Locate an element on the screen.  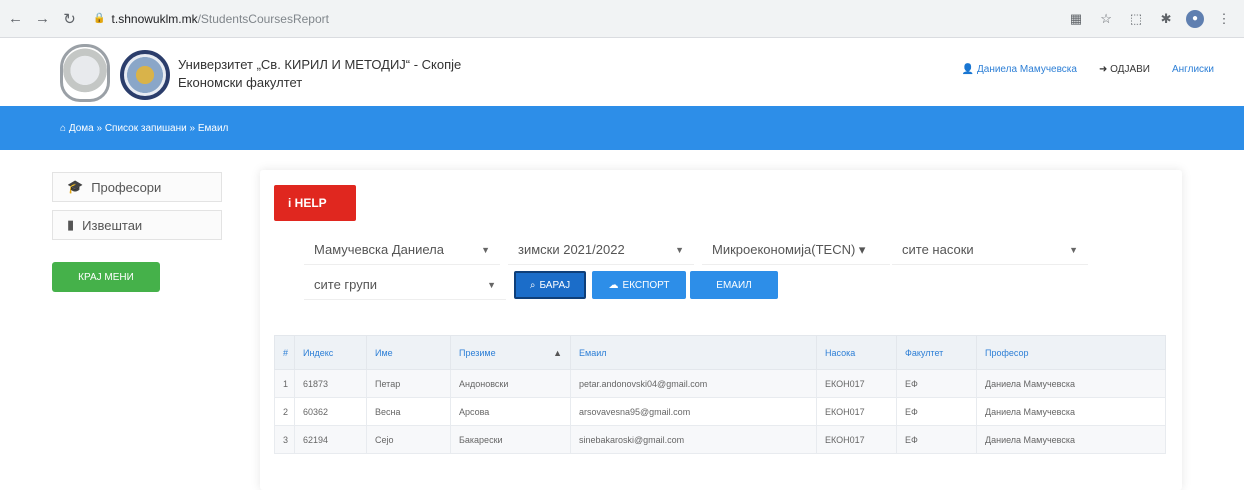
cell-first-name: Весна is located at coordinates (408, 411).